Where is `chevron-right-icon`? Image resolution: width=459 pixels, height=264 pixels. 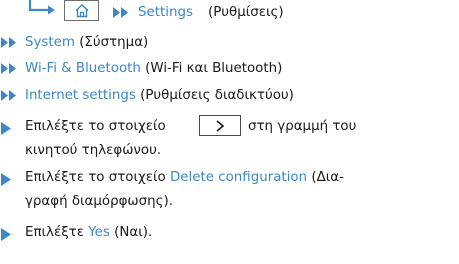
chevron-right-icon is located at coordinates (220, 126).